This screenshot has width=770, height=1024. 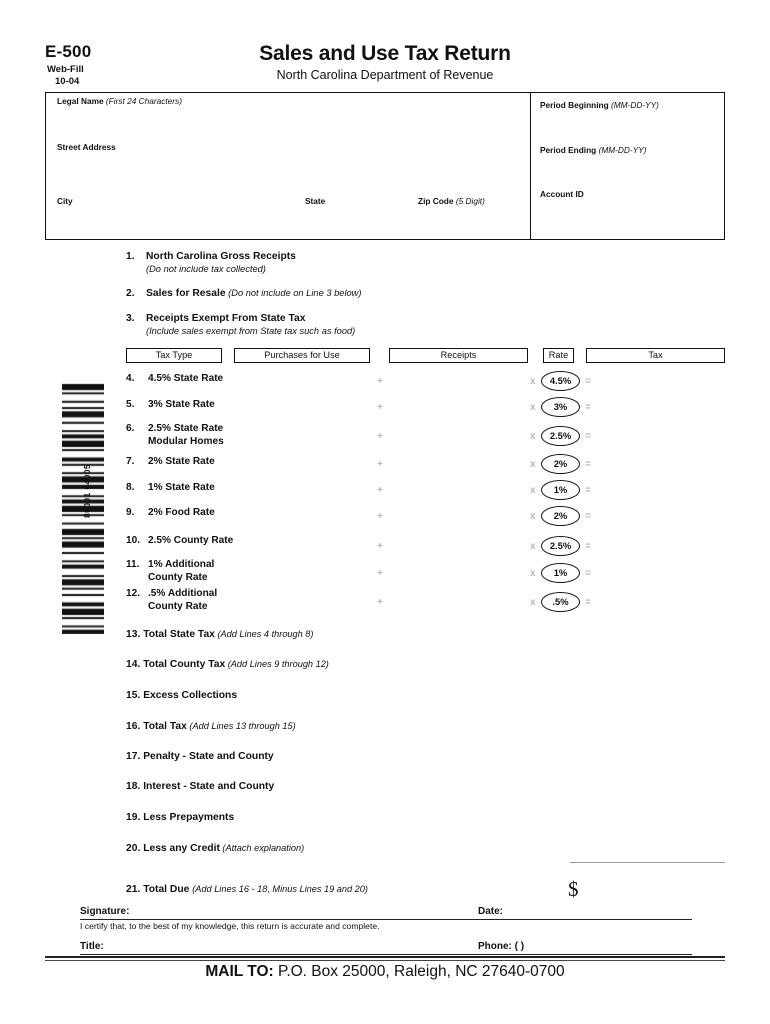 What do you see at coordinates (501, 946) in the screenshot?
I see `phone-label: Phone: ( )` at bounding box center [501, 946].